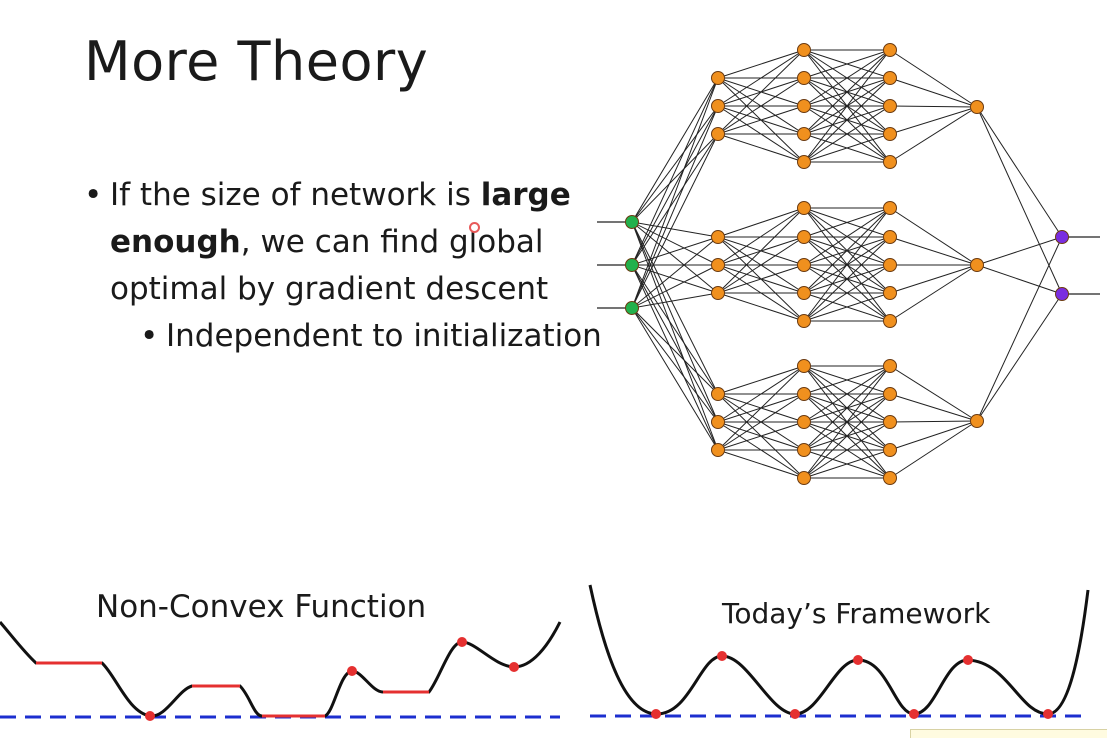 This screenshot has width=1107, height=738. Describe the element at coordinates (474, 227) in the screenshot. I see `pointer-dot-icon` at that location.